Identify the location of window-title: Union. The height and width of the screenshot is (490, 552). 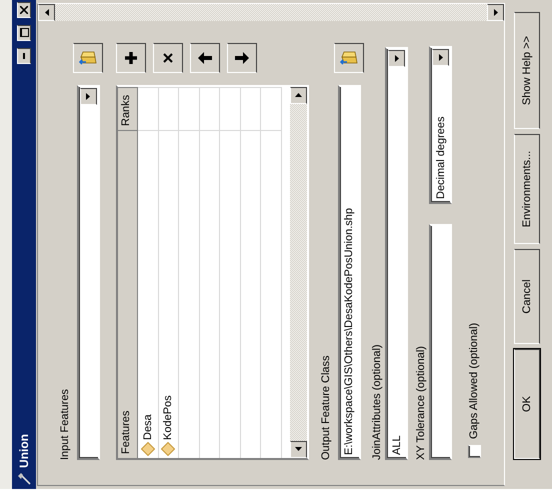
(24, 450).